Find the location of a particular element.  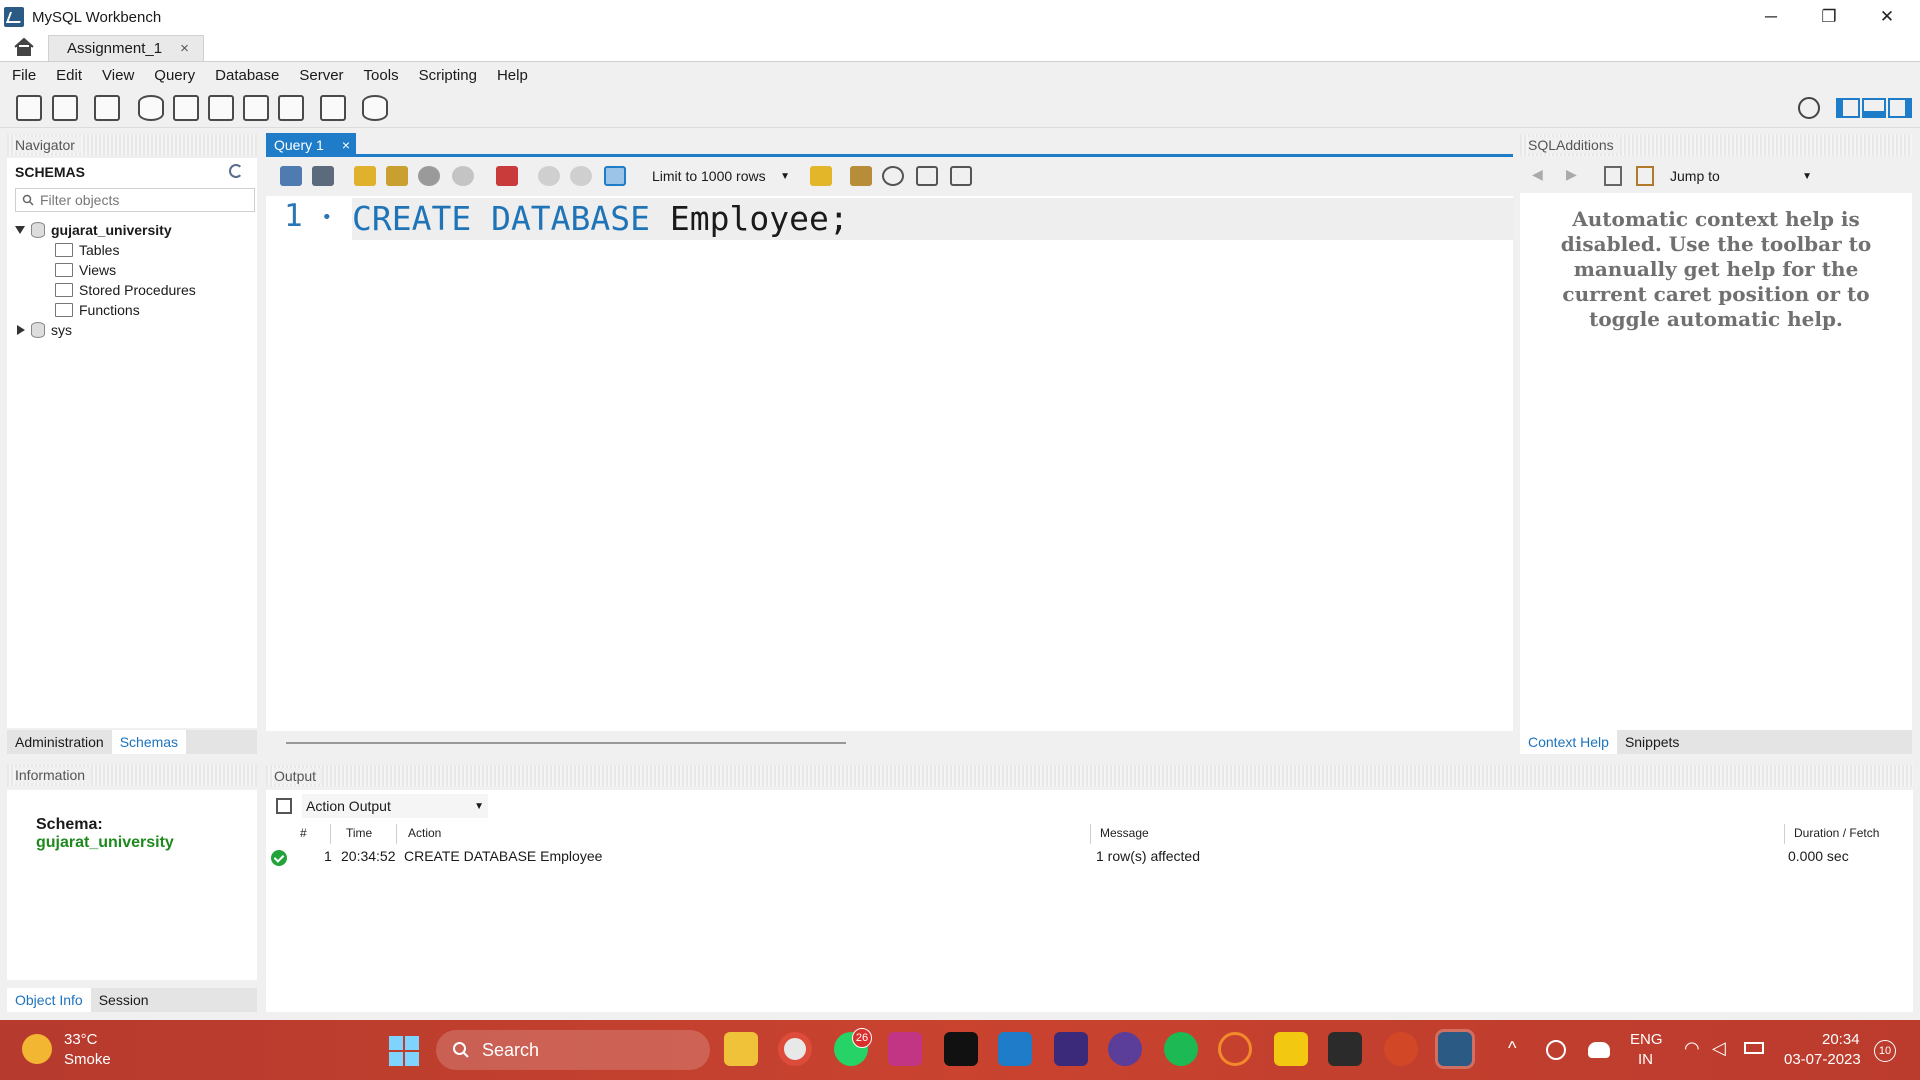

settings-gear-icon is located at coordinates (1809, 108).